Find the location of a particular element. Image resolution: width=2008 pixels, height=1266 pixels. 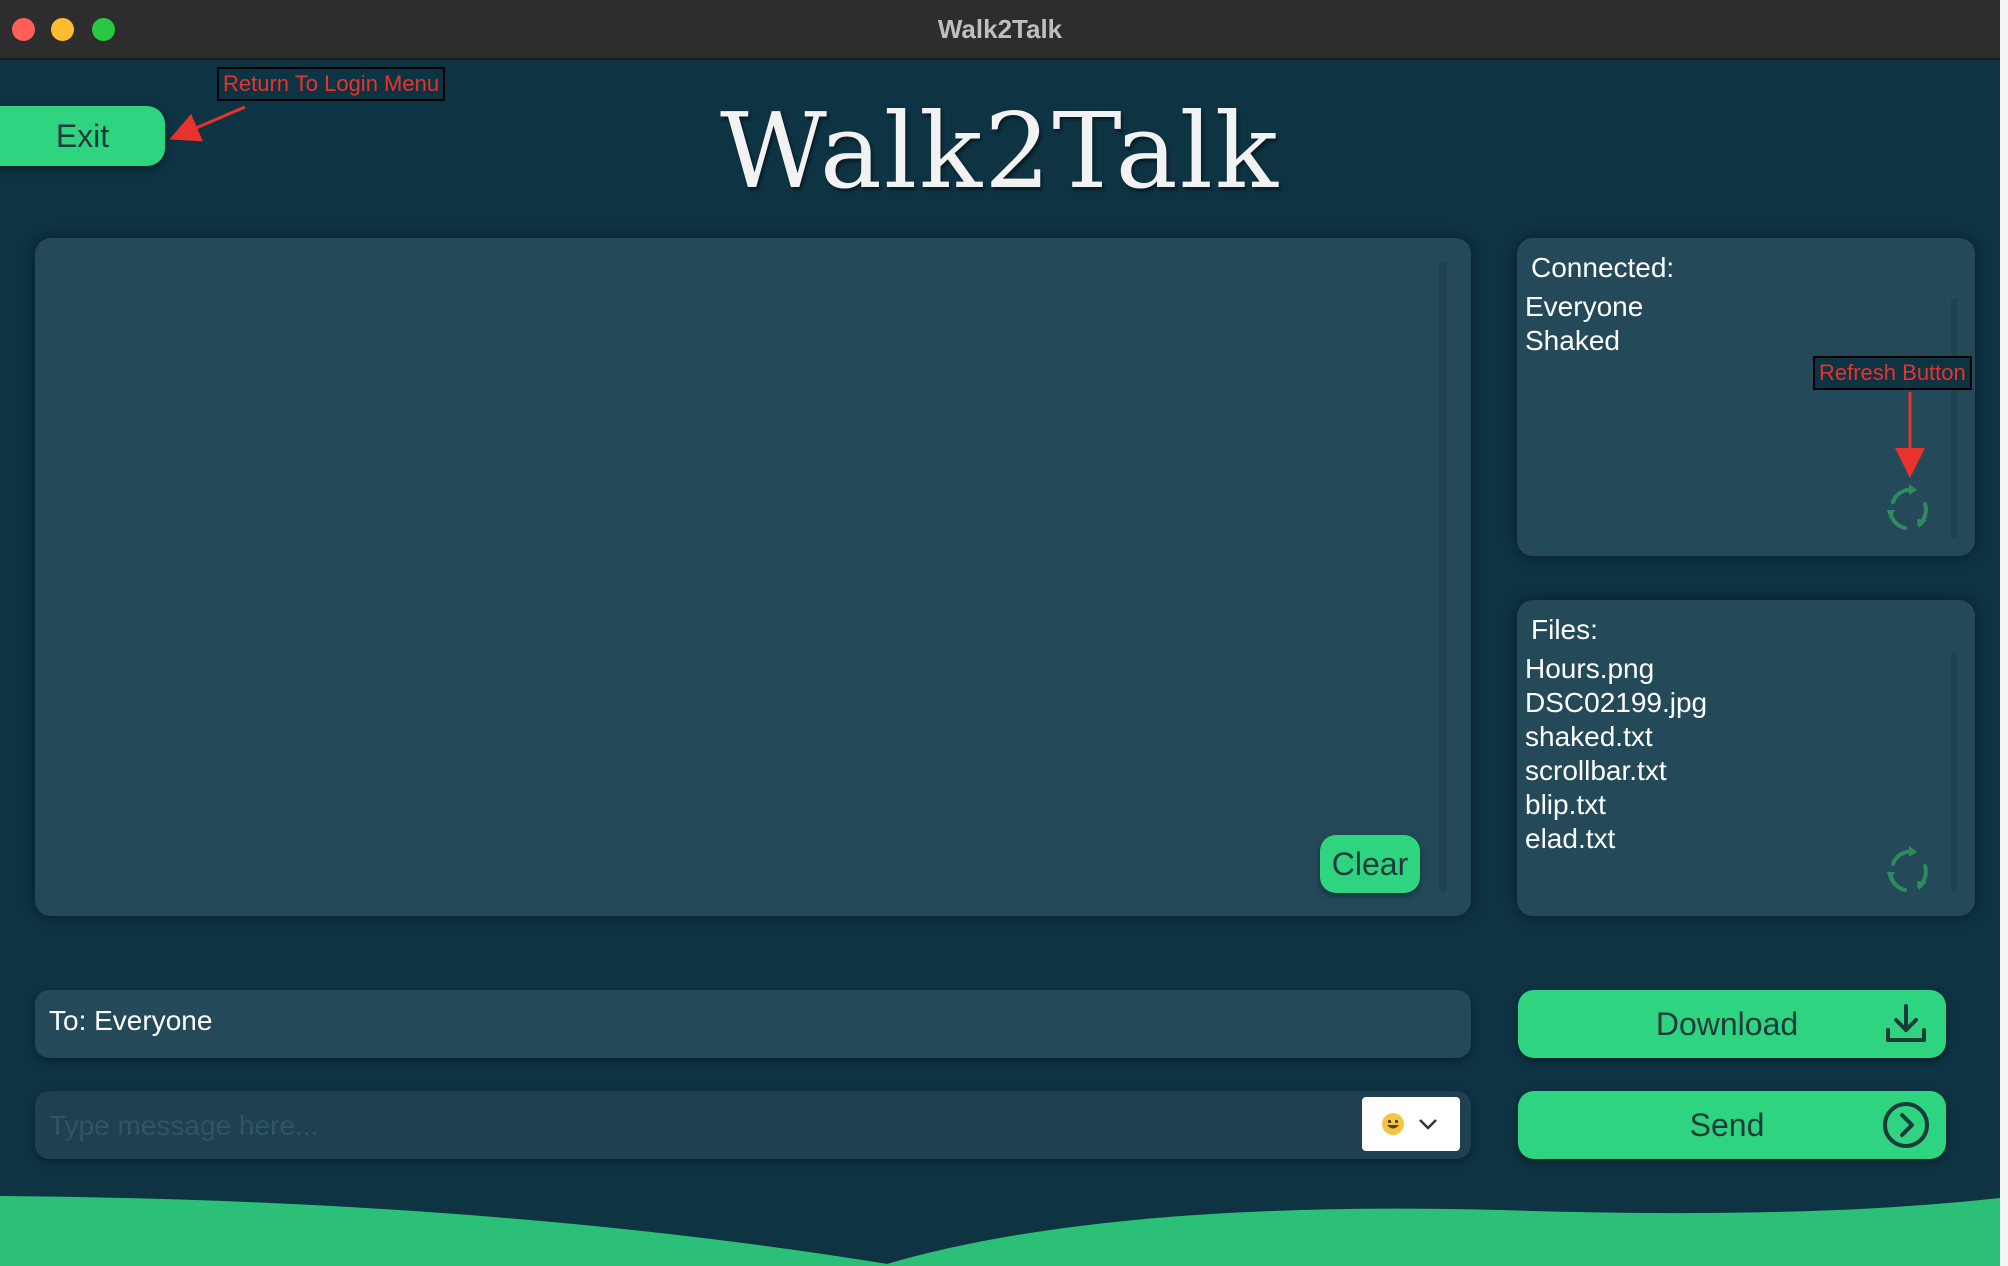

connected-scrollbar is located at coordinates (1954, 418).